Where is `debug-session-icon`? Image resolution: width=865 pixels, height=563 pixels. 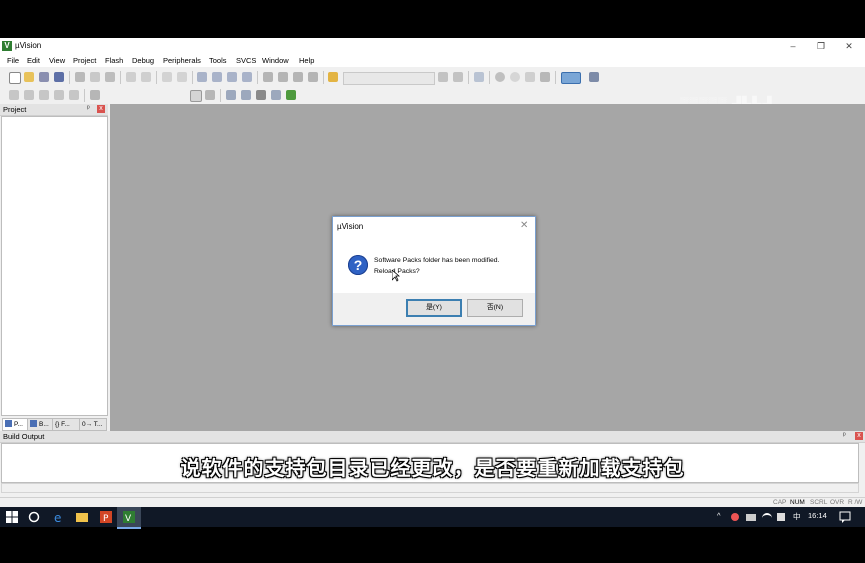 debug-session-icon is located at coordinates (479, 77).